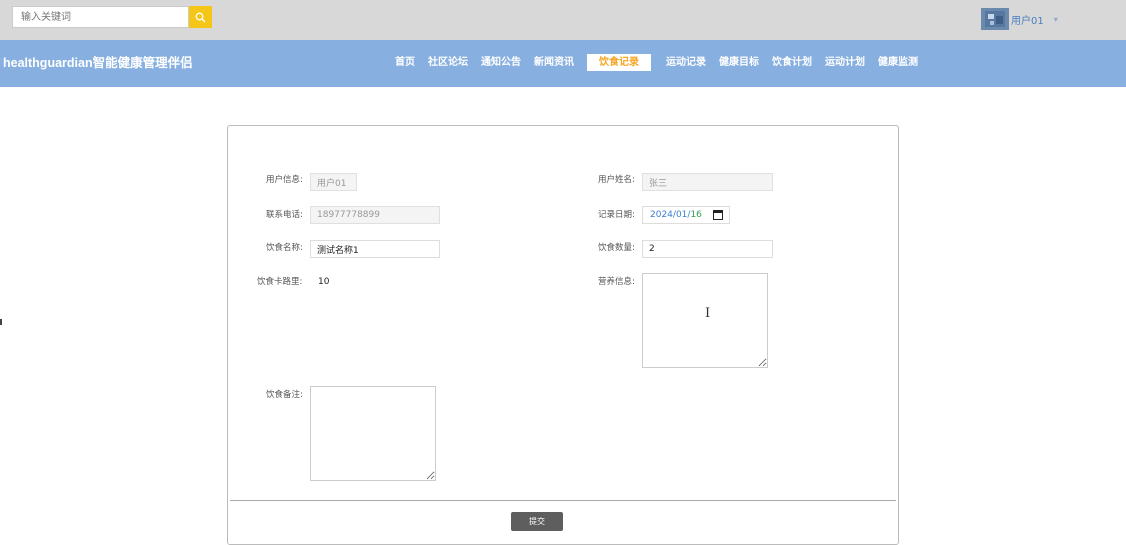 The image size is (1126, 545). Describe the element at coordinates (537, 521) in the screenshot. I see `submit-button: 提交` at that location.